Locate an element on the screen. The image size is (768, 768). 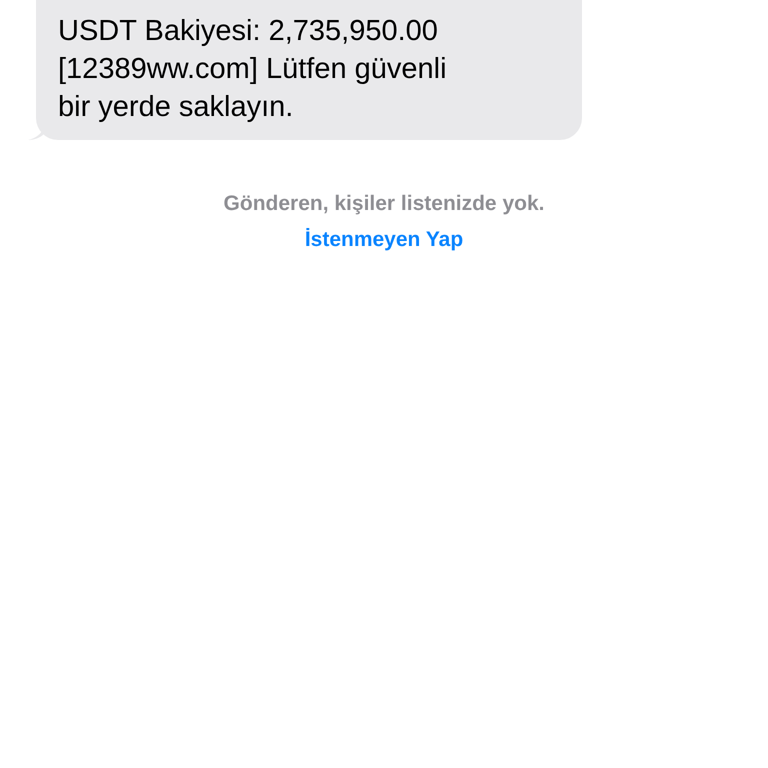
message-text: USDT Bakiyesi: 2,735,950.00 [12389ww.com] Lütfen güvenli bir yerde saklayın. is located at coordinates (253, 69).